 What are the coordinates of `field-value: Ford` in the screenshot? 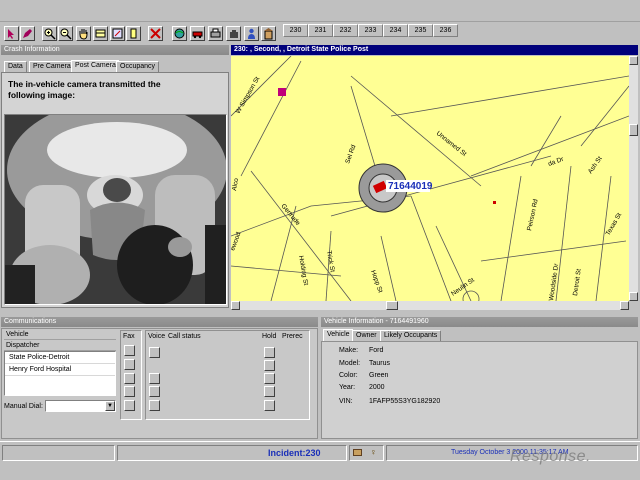 It's located at (376, 350).